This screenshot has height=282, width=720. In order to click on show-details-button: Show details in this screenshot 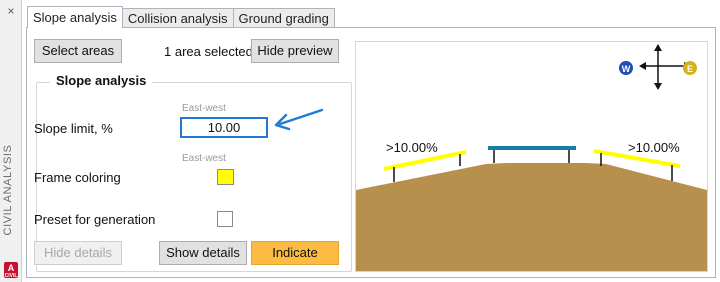, I will do `click(203, 253)`.